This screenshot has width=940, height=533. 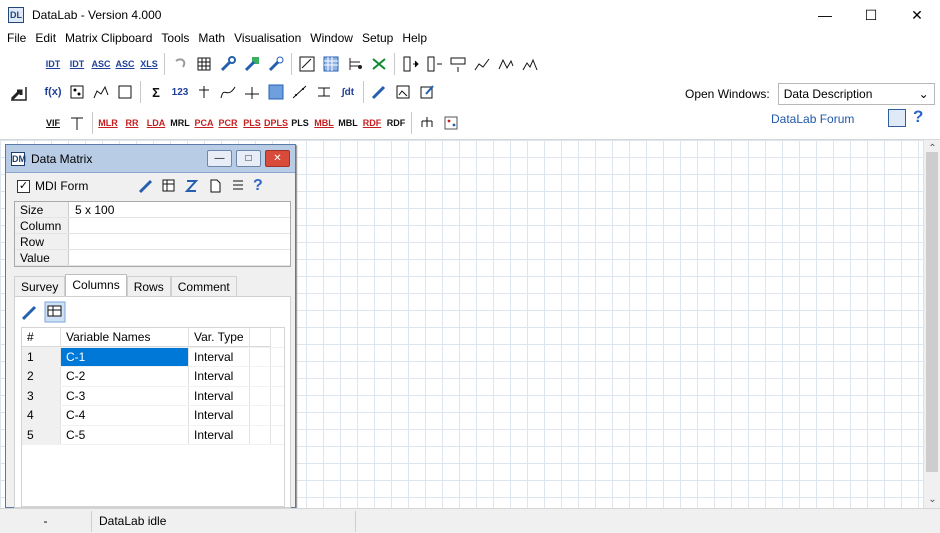 What do you see at coordinates (377, 38) in the screenshot?
I see `menu-setup: Setup` at bounding box center [377, 38].